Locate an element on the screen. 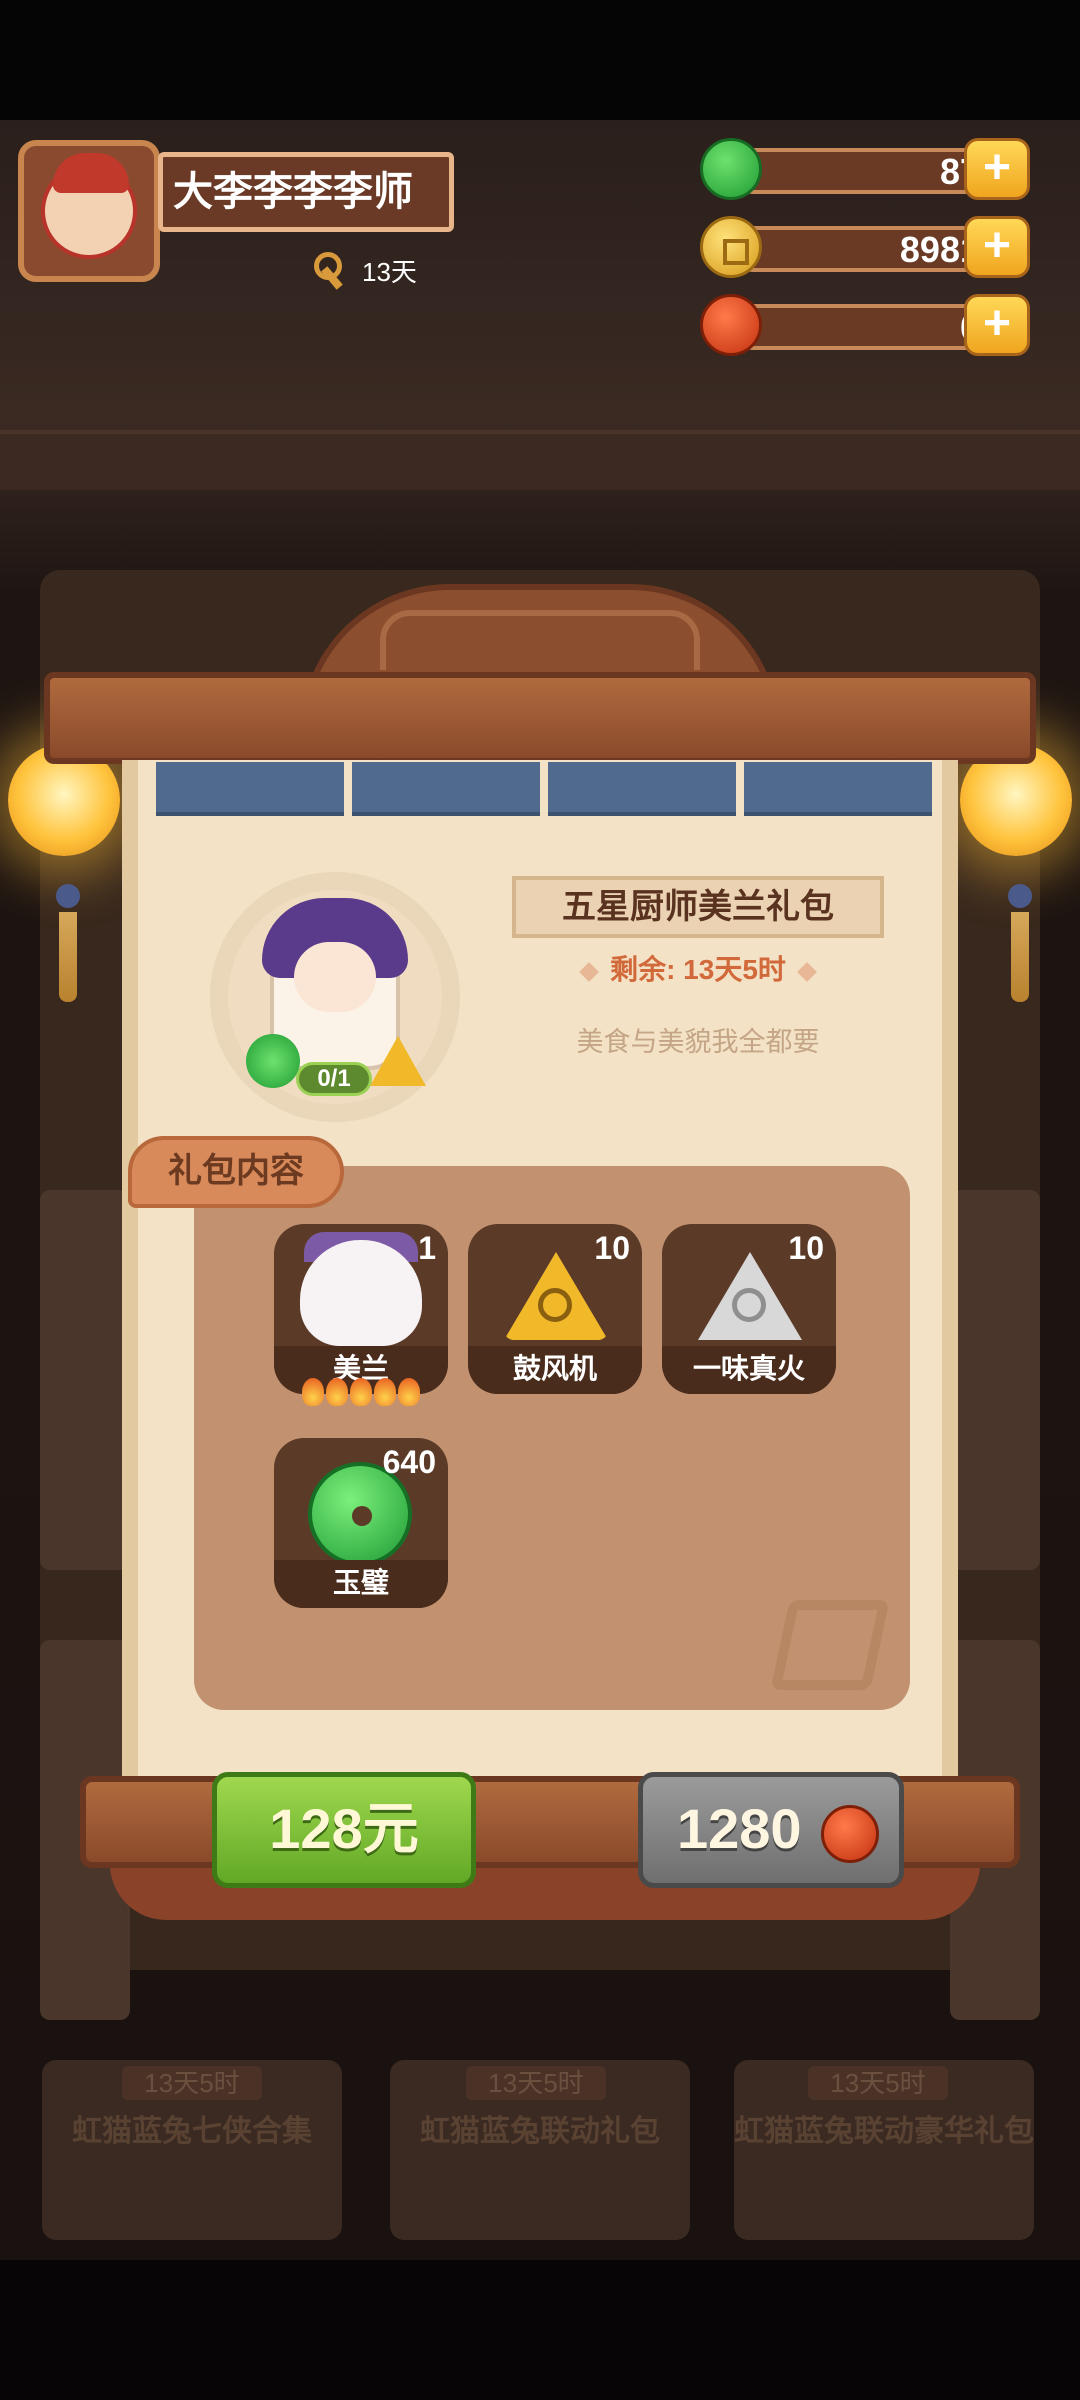 This screenshot has width=1080, height=2400. add-jade-button: + is located at coordinates (997, 169).